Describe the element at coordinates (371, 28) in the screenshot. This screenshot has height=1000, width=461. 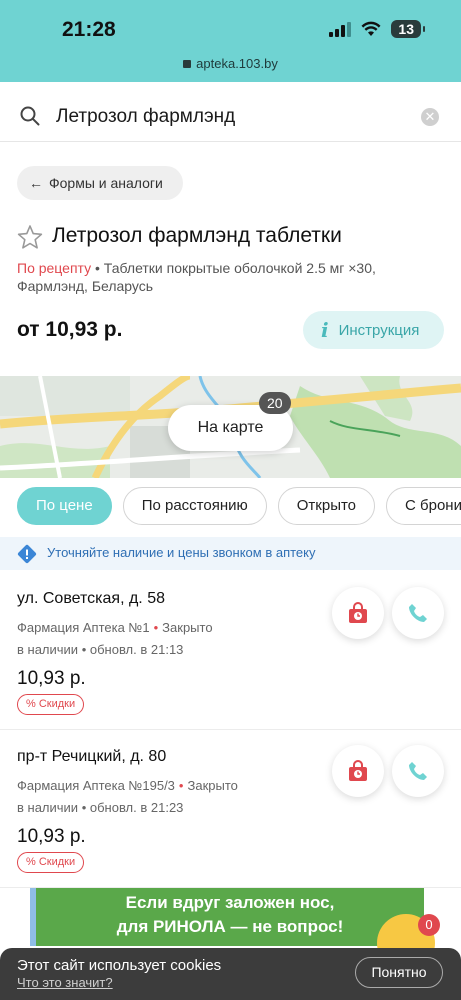
I see `wifi-icon` at that location.